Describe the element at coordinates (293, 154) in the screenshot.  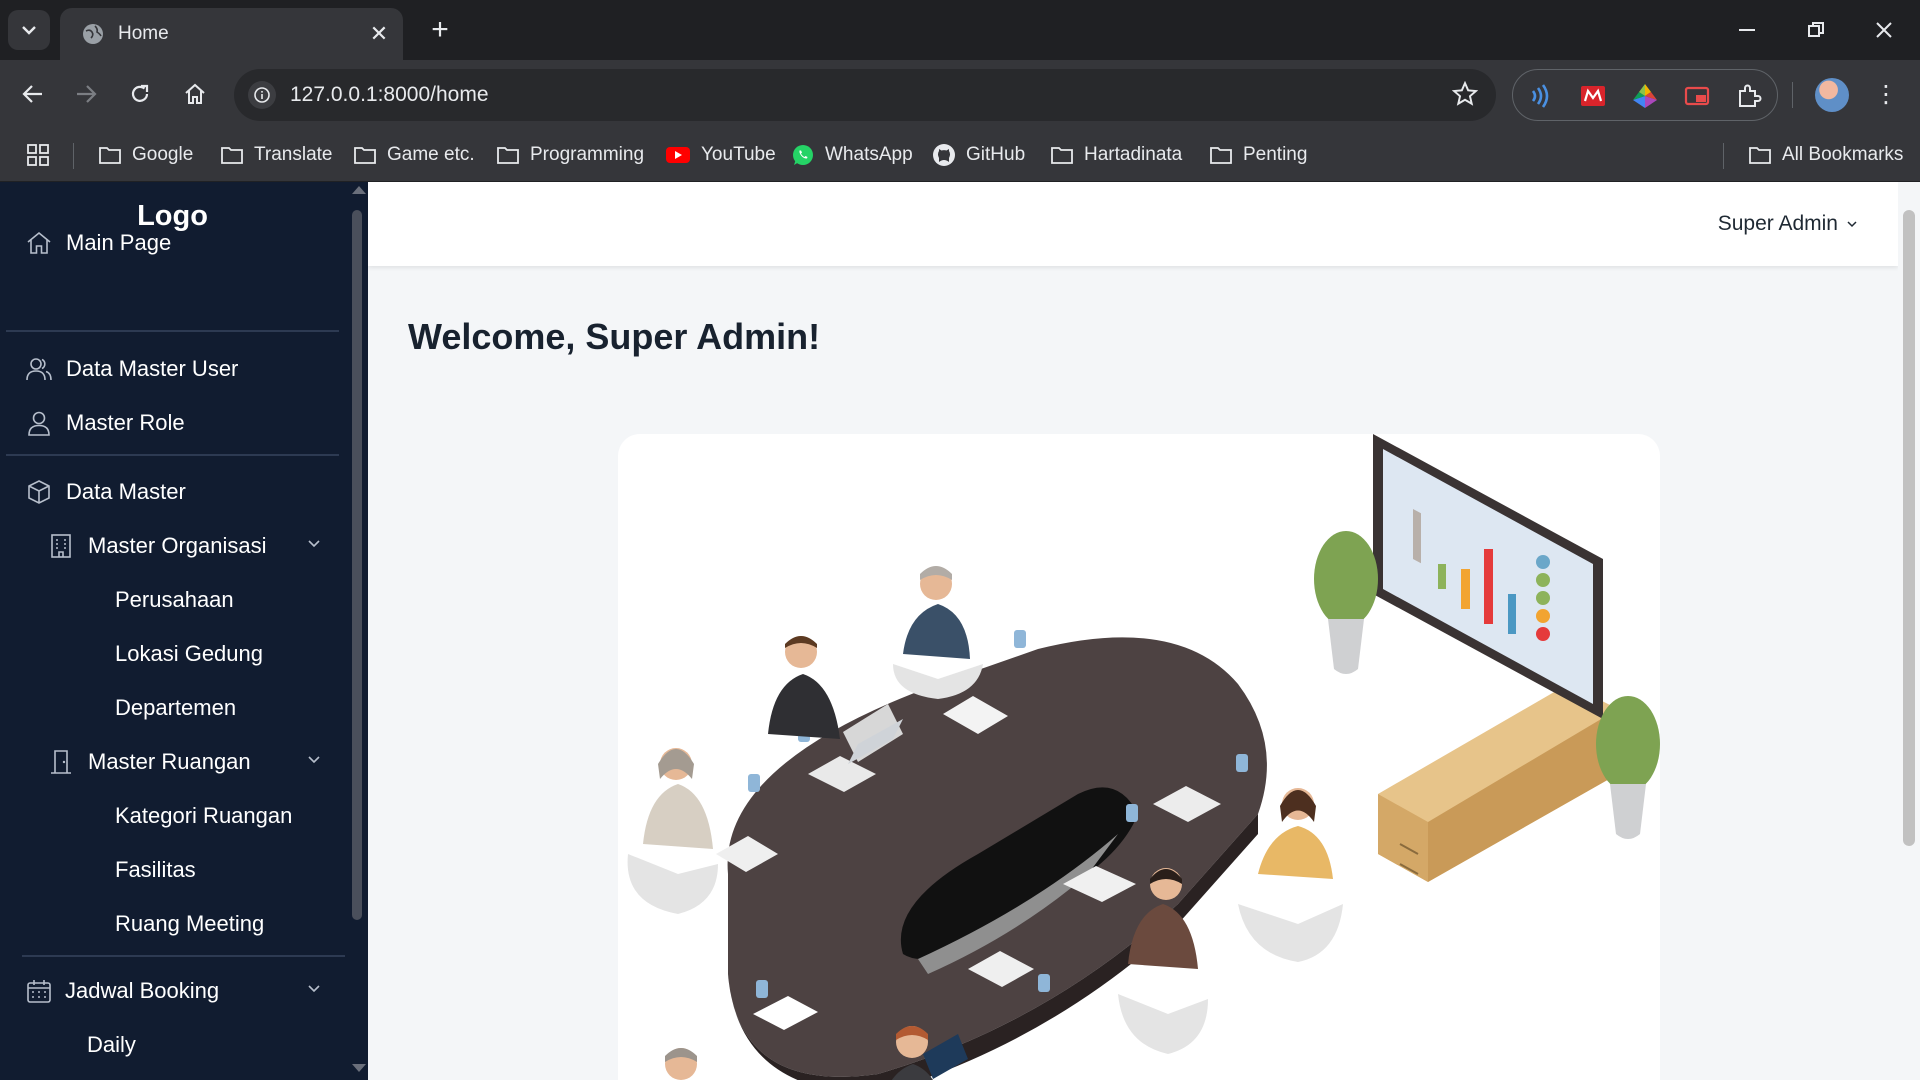
I see `bookmark-label: Translate` at that location.